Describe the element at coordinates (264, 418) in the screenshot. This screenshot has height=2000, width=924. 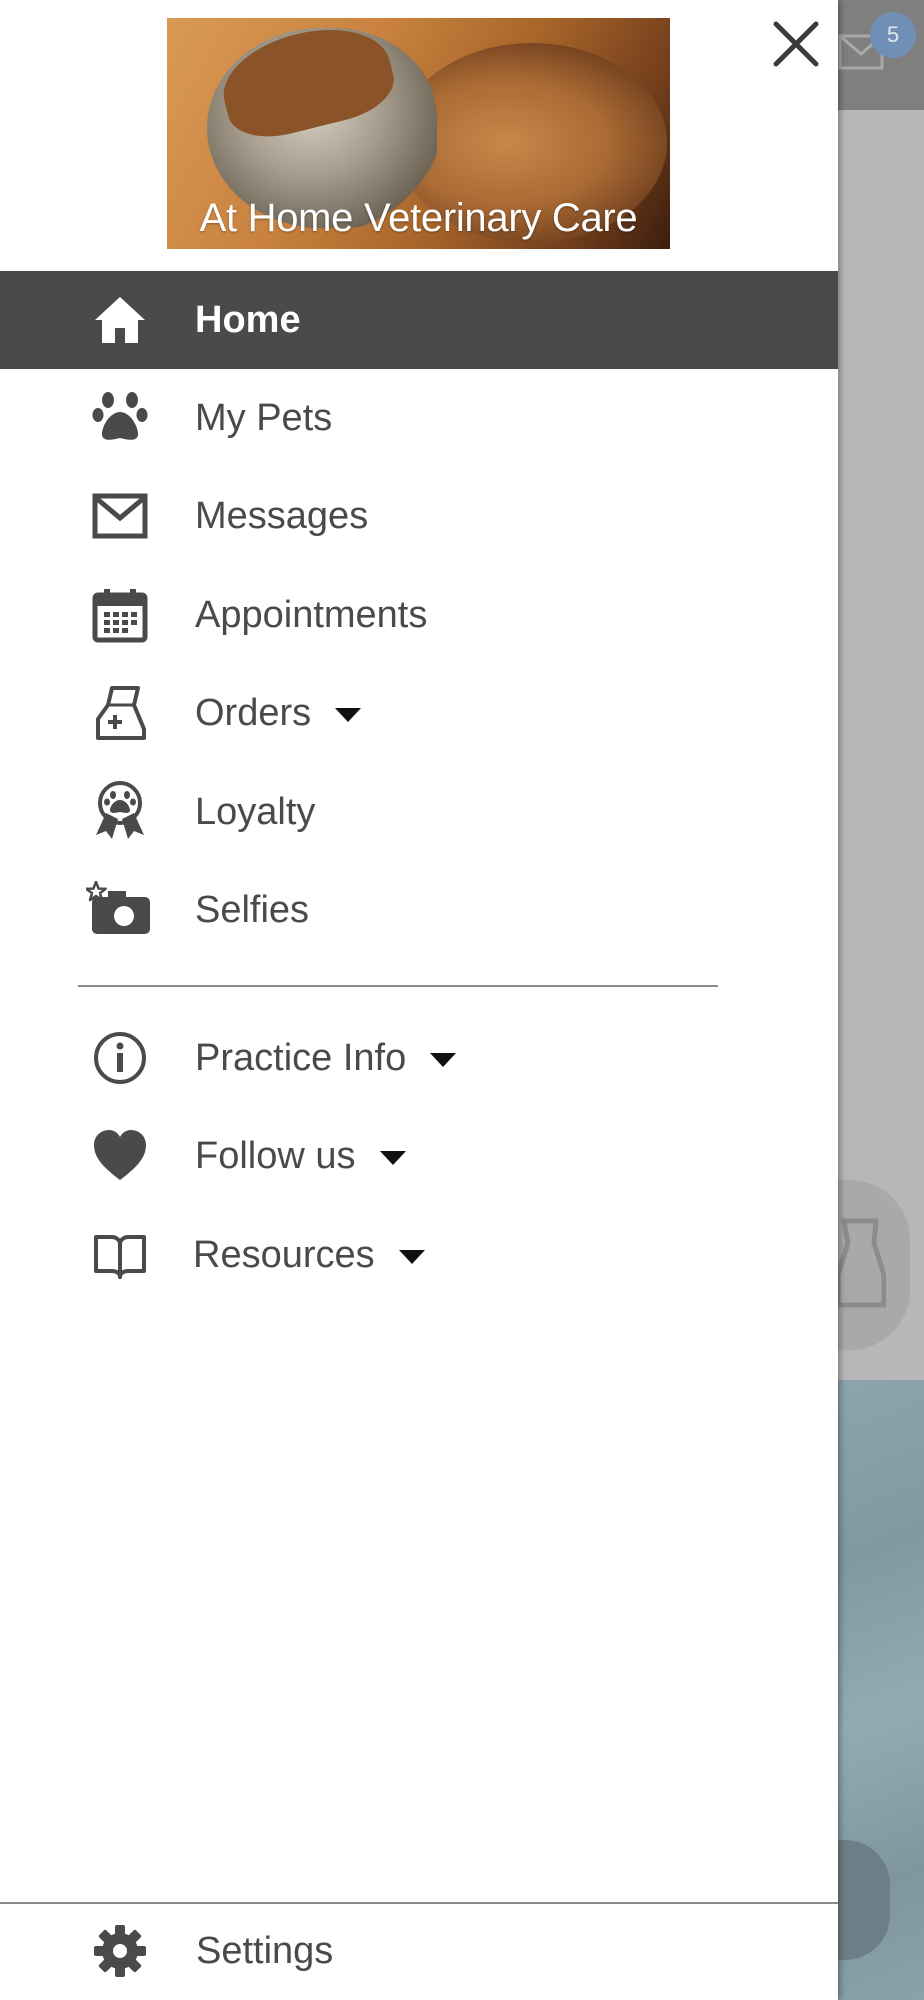
I see `menu-item-label: My Pets` at that location.